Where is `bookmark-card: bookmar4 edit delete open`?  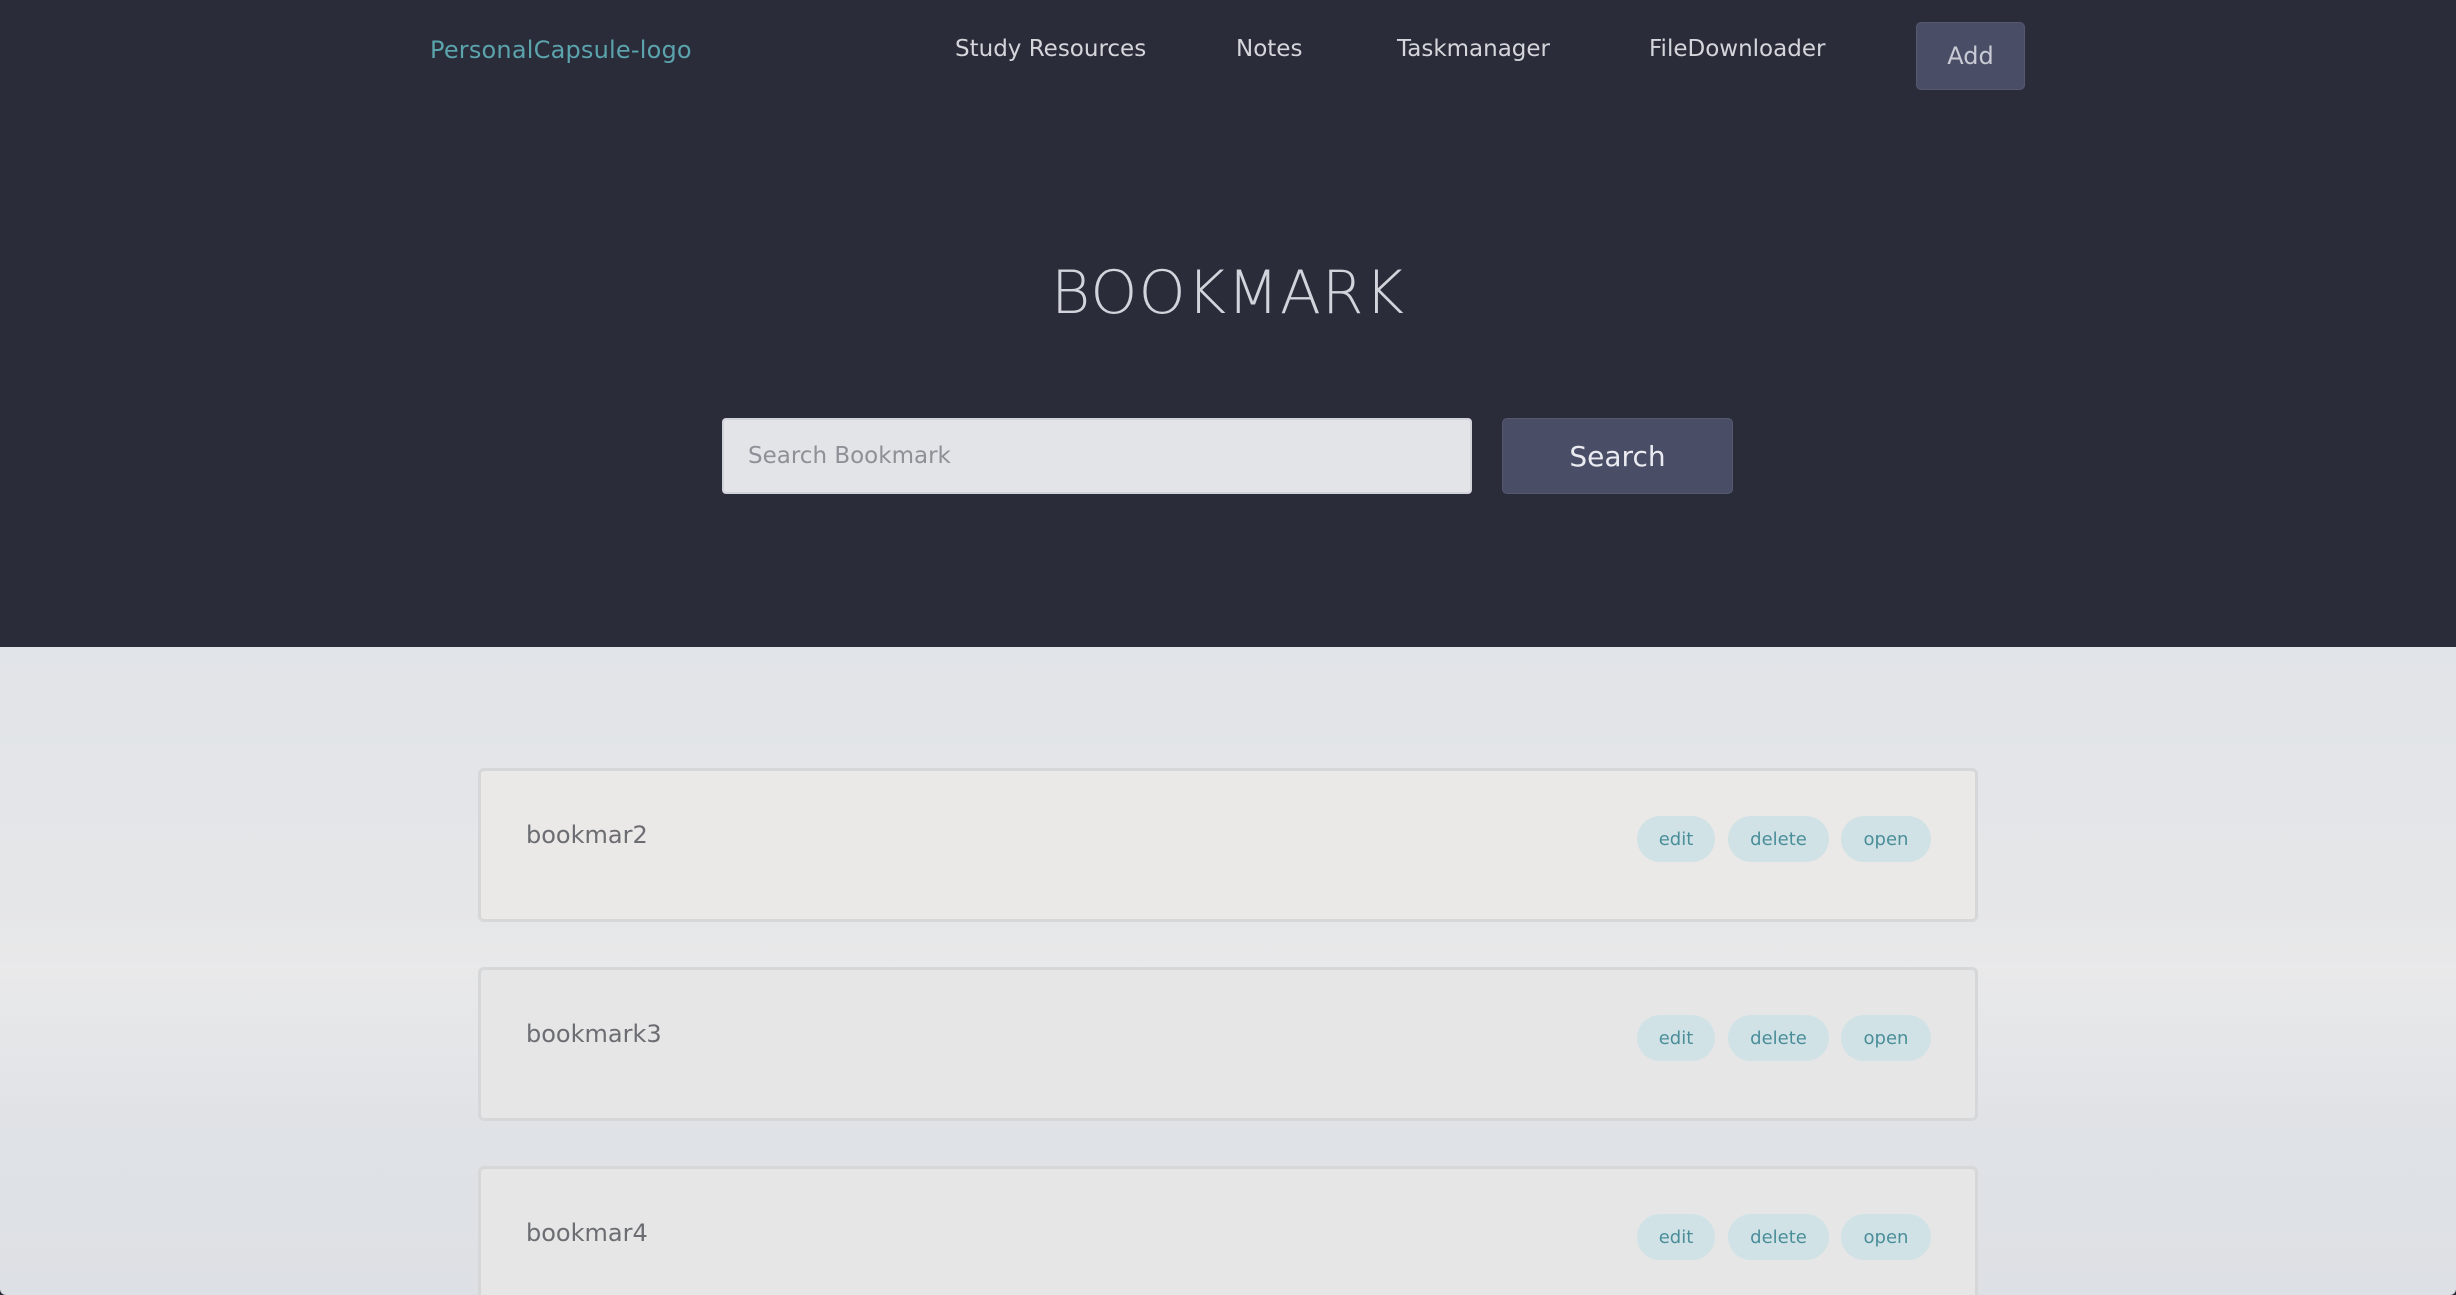 bookmark-card: bookmar4 edit delete open is located at coordinates (1228, 1230).